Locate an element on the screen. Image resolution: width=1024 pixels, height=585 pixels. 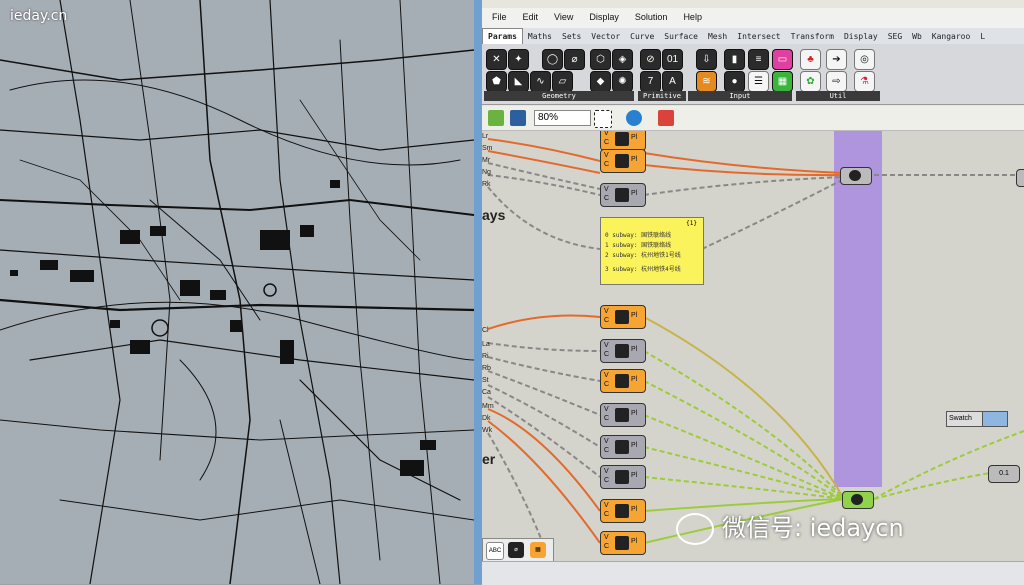
param-text-icon: A is located at coordinates (672, 81).